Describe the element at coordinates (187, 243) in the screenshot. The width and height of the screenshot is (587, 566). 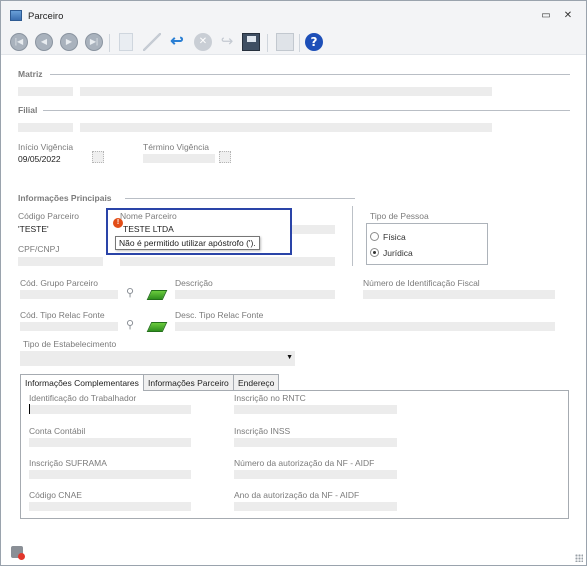
I see `validation-tooltip: Não é permitido utilizar apóstrofo (').` at that location.